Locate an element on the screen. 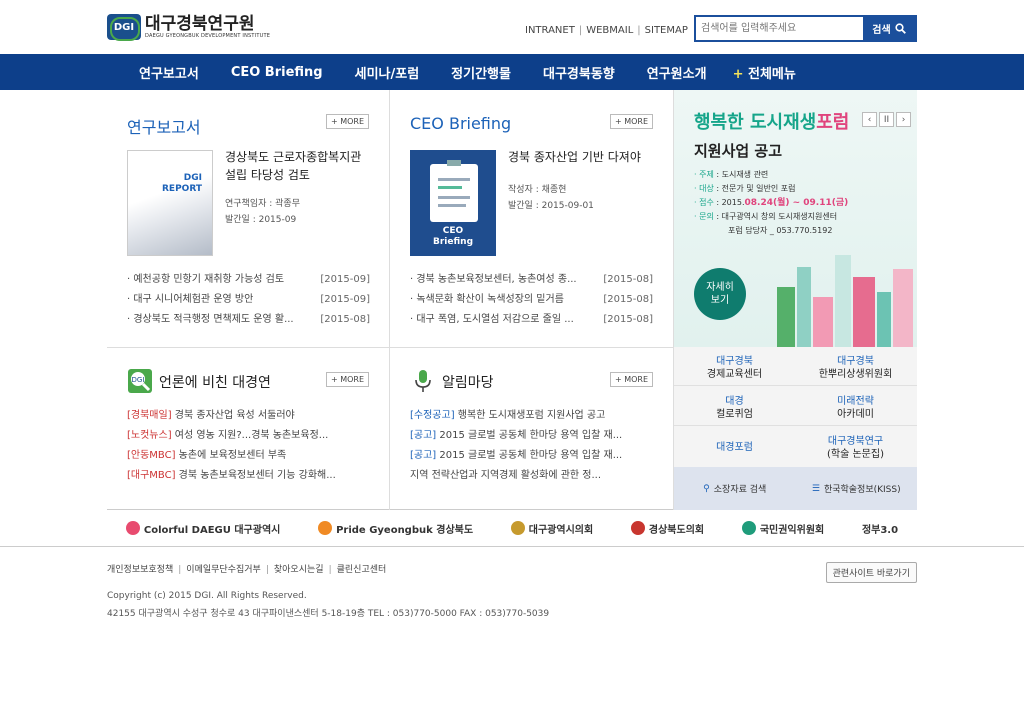 The height and width of the screenshot is (721, 1024). partner-gov30: 정부3.0 is located at coordinates (880, 528).